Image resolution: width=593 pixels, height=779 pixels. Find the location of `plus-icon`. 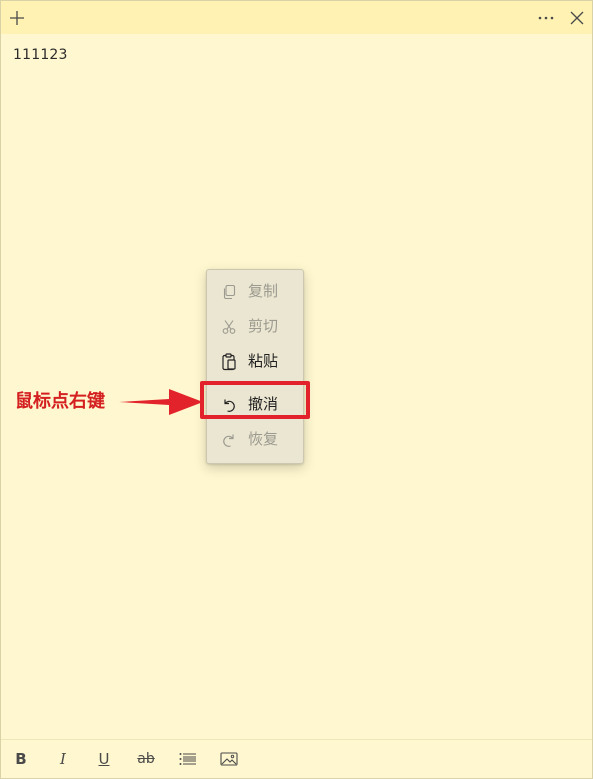

plus-icon is located at coordinates (17, 18).